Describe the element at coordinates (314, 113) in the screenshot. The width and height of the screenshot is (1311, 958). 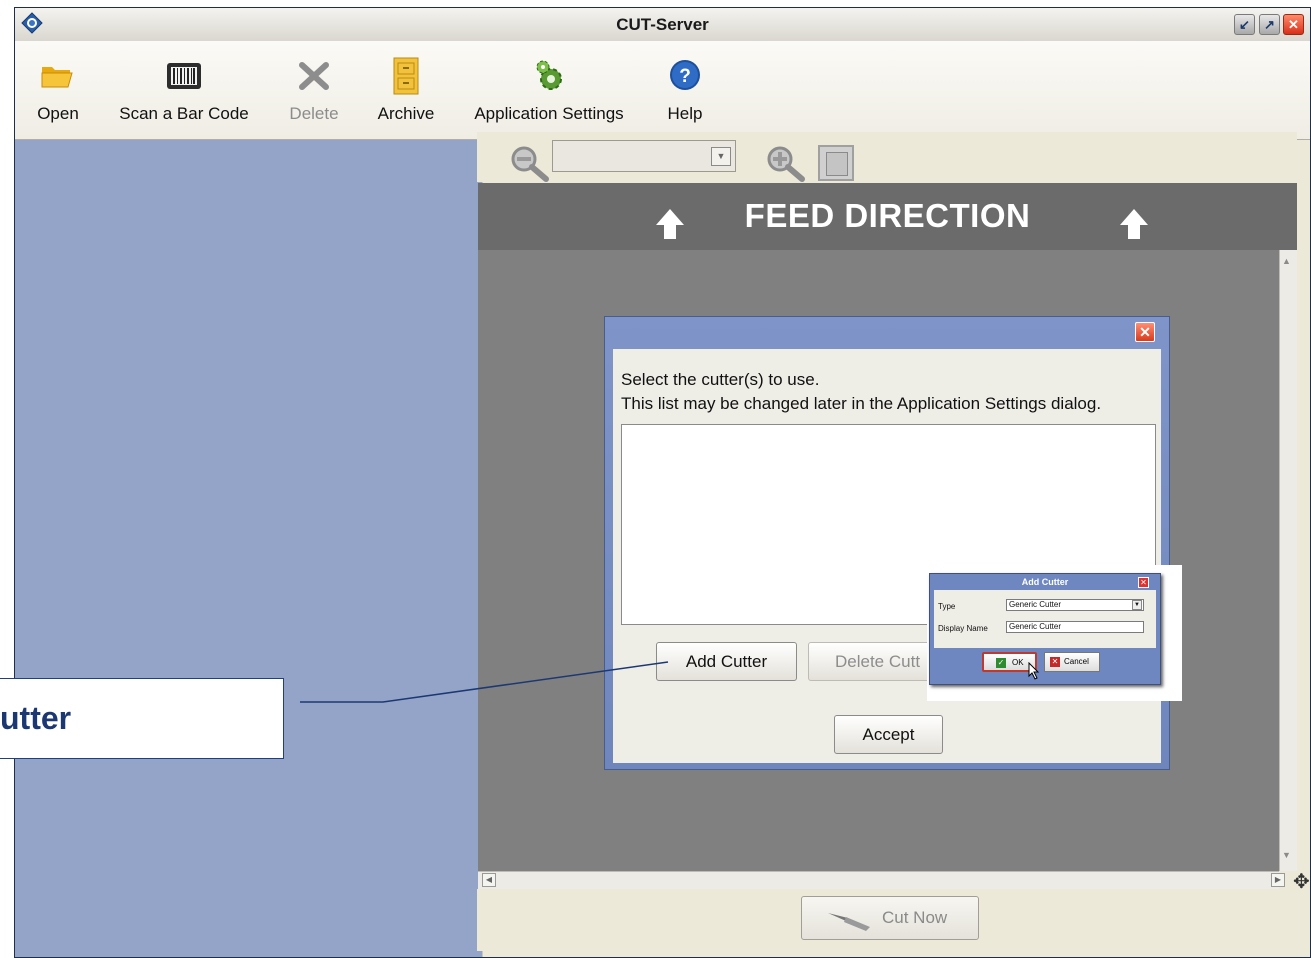
I see `delete-label: Delete` at that location.